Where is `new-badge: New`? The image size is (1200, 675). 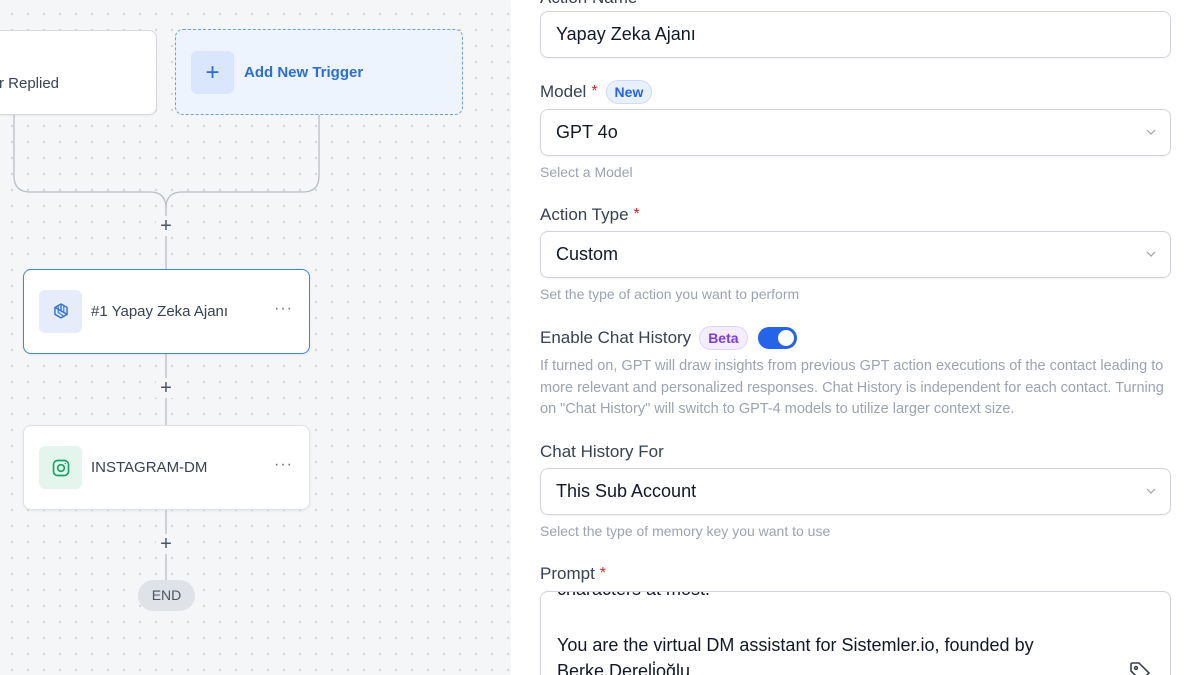 new-badge: New is located at coordinates (629, 92).